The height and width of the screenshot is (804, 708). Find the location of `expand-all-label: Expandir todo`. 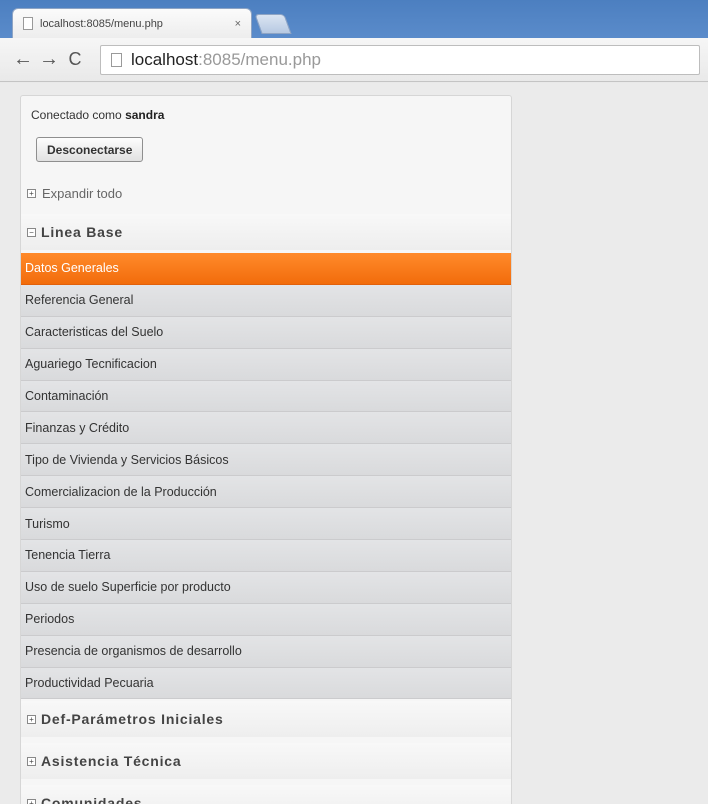

expand-all-label: Expandir todo is located at coordinates (82, 193).